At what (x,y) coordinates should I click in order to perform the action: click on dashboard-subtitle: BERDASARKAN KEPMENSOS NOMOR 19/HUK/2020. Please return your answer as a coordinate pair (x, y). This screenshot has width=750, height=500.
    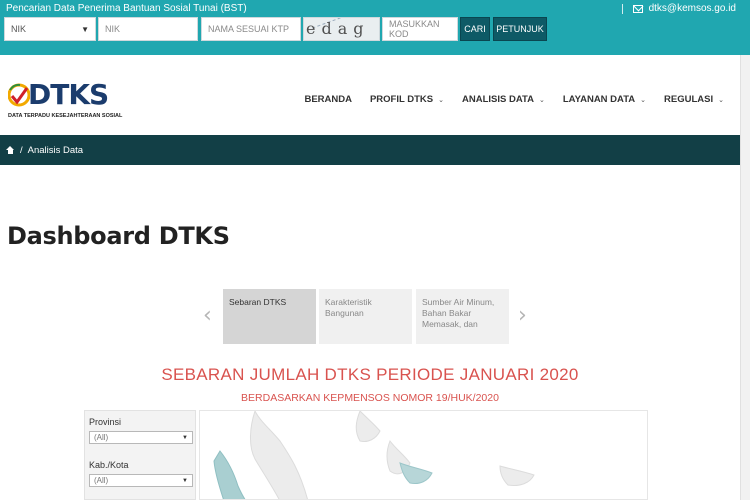
    Looking at the image, I should click on (370, 398).